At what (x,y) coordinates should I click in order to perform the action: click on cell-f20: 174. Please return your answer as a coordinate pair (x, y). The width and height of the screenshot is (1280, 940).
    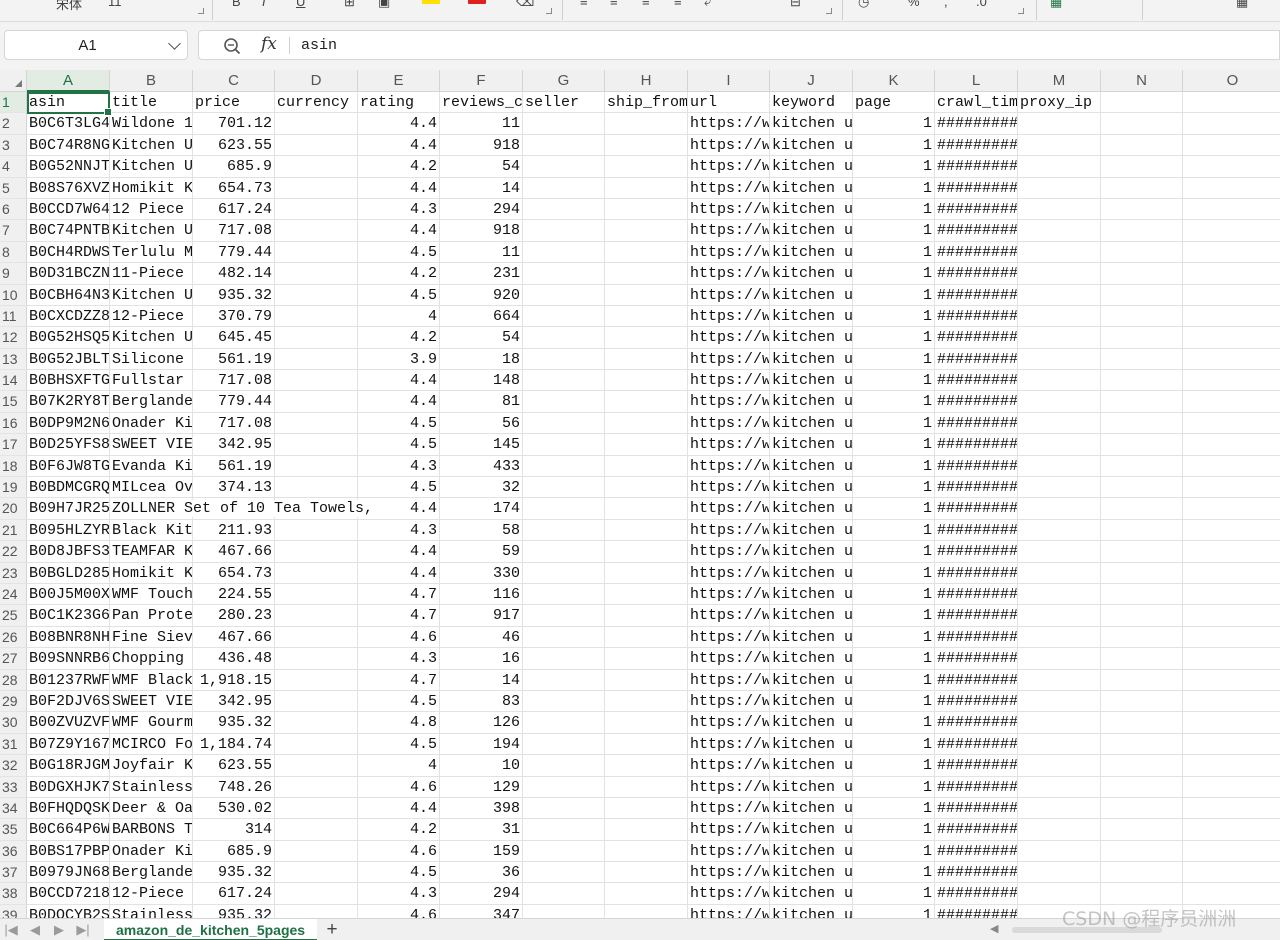
    Looking at the image, I should click on (481, 509).